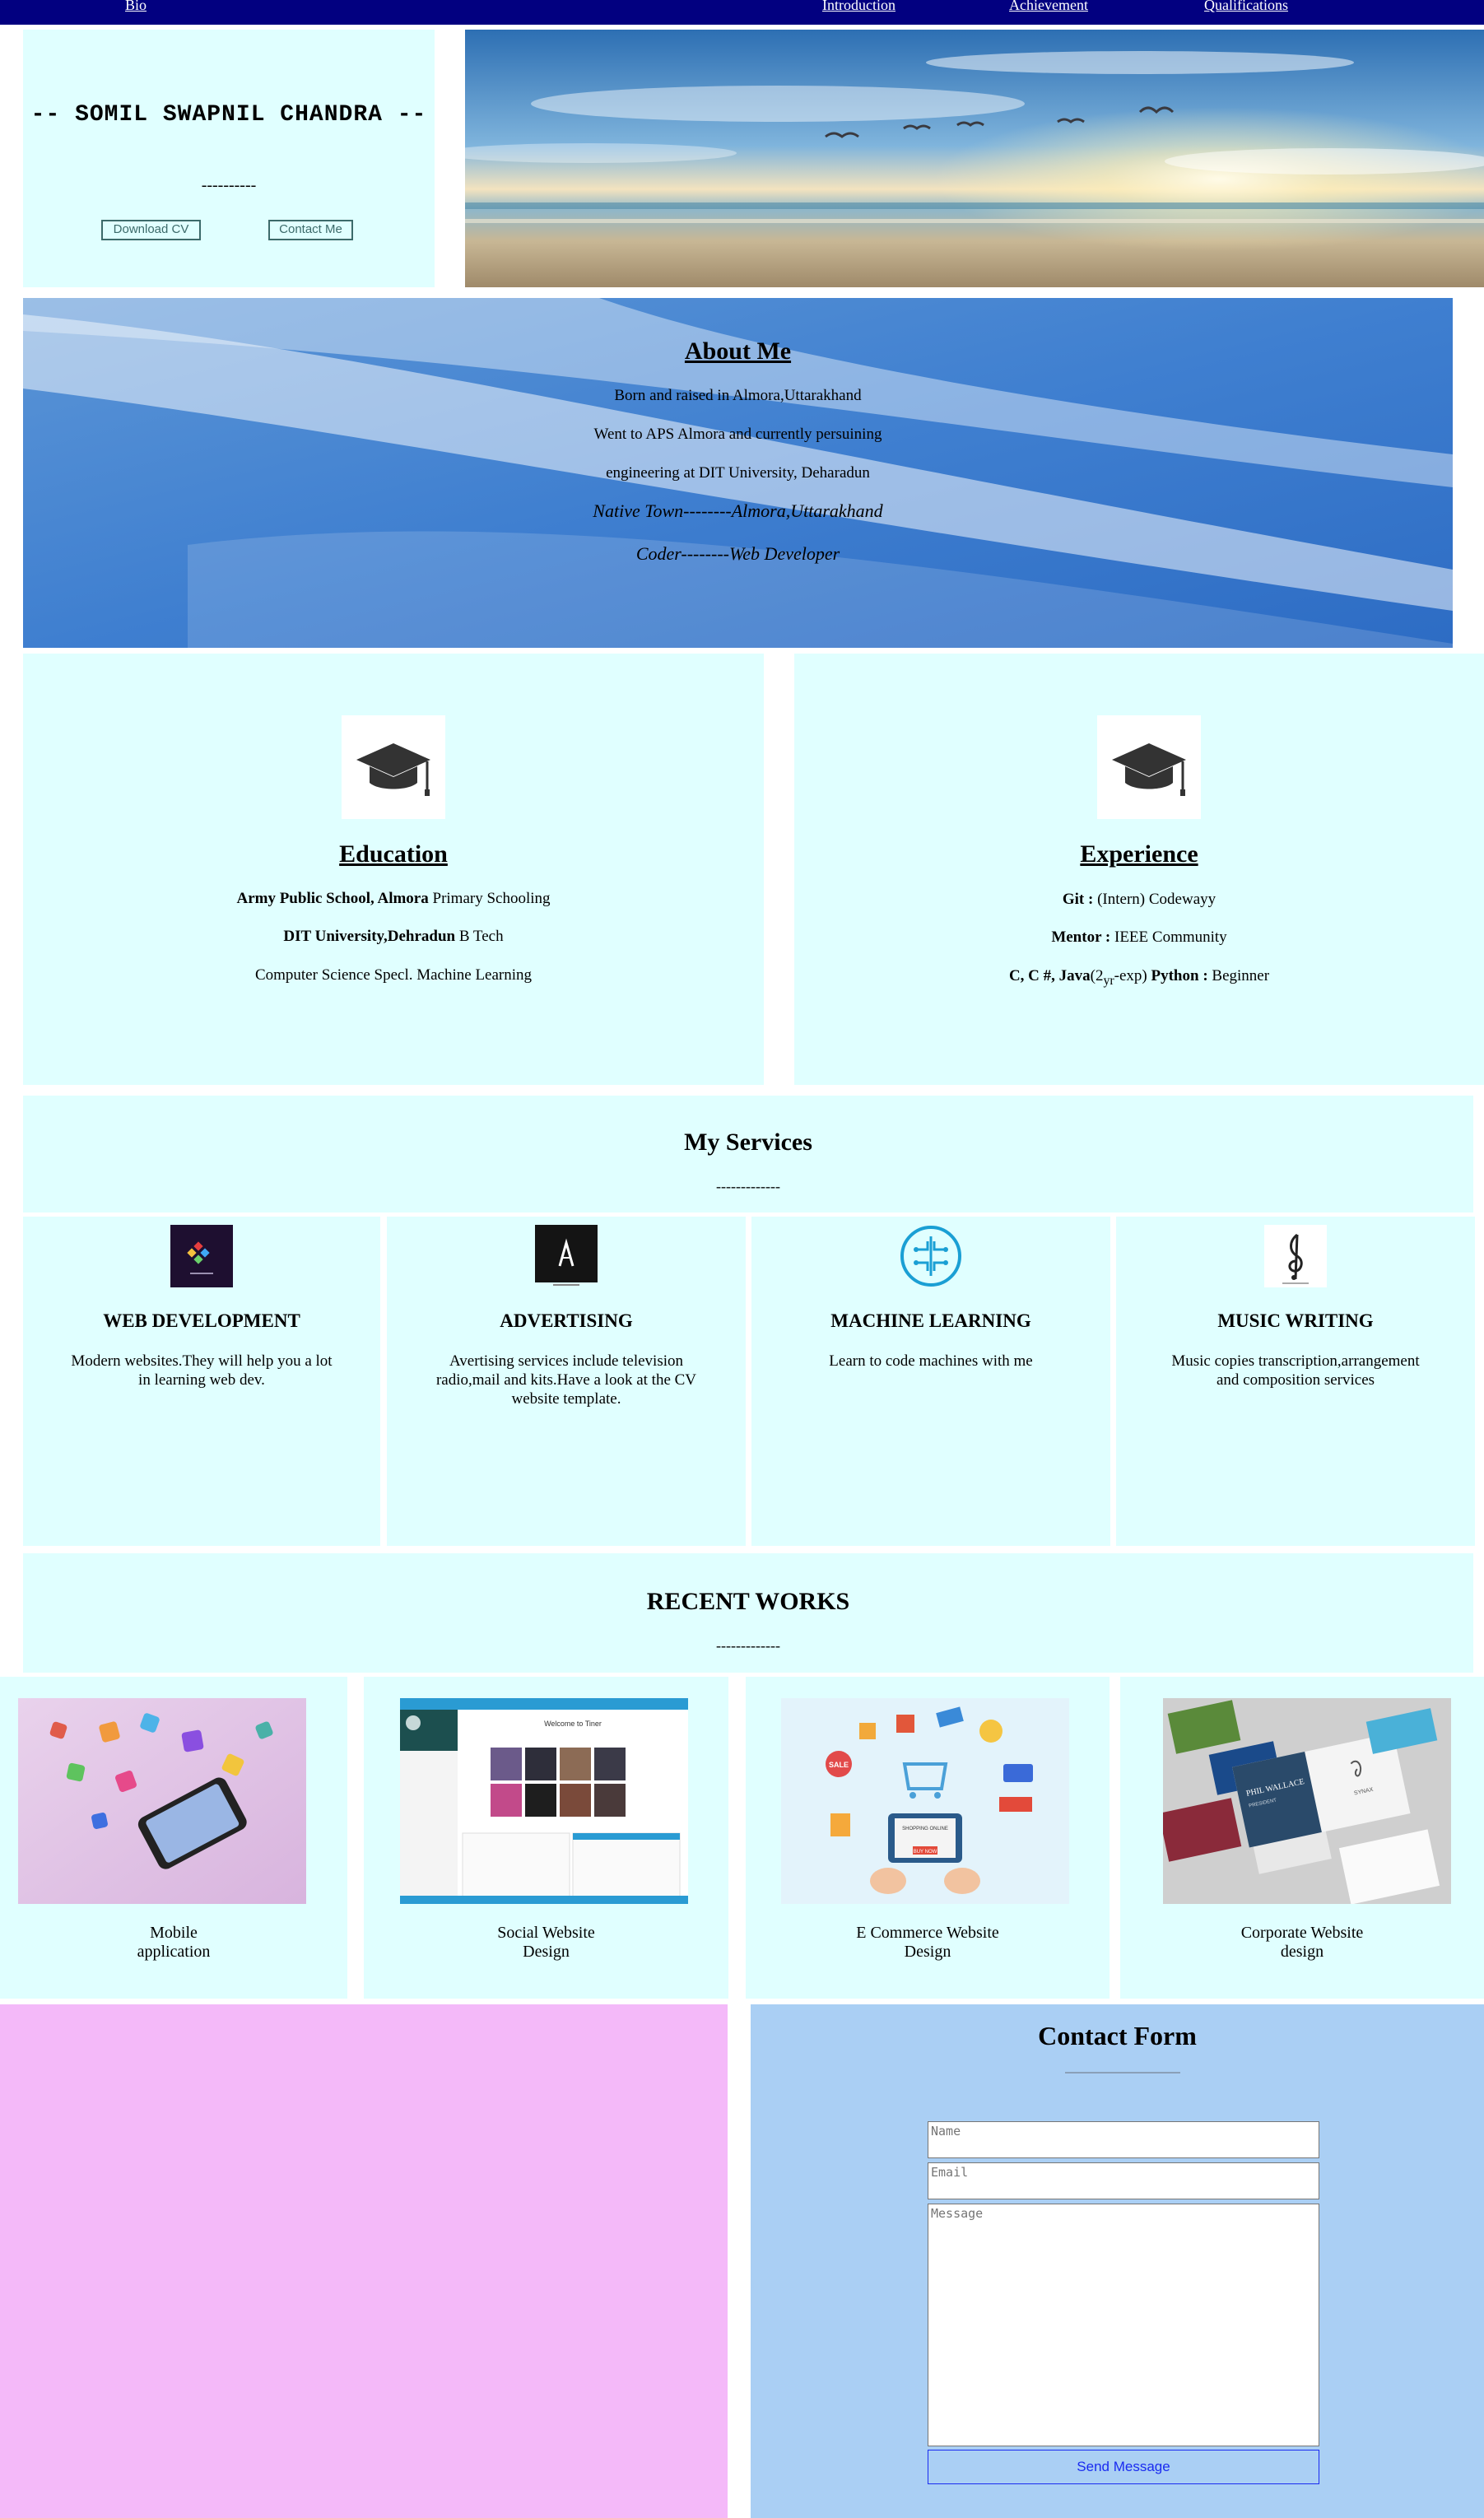 The image size is (1484, 2518). I want to click on service-description: Learn to code machines with me, so click(931, 1361).